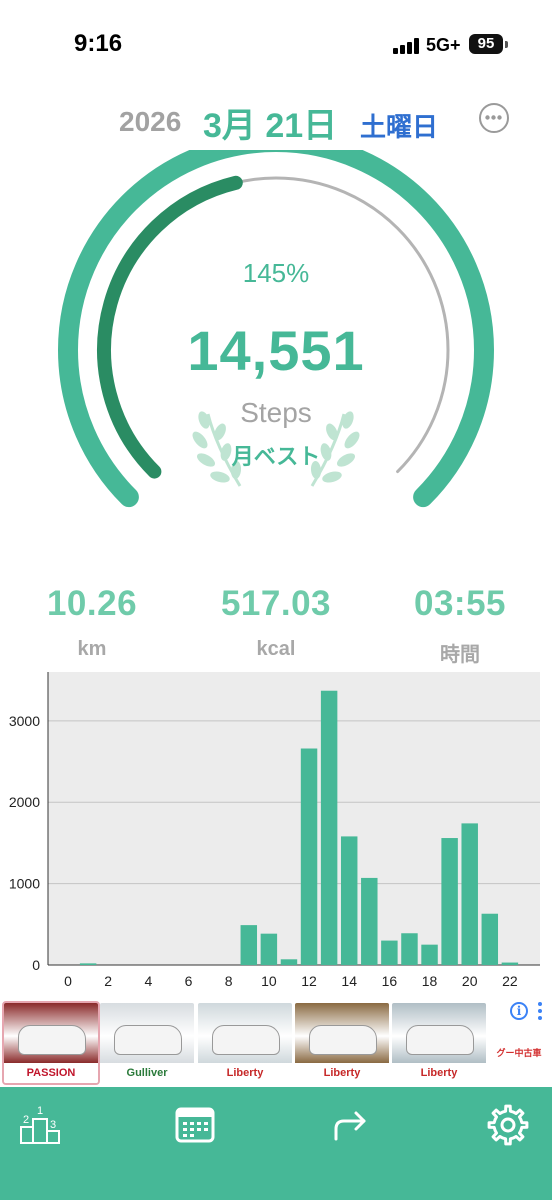  I want to click on gear-icon, so click(508, 1125).